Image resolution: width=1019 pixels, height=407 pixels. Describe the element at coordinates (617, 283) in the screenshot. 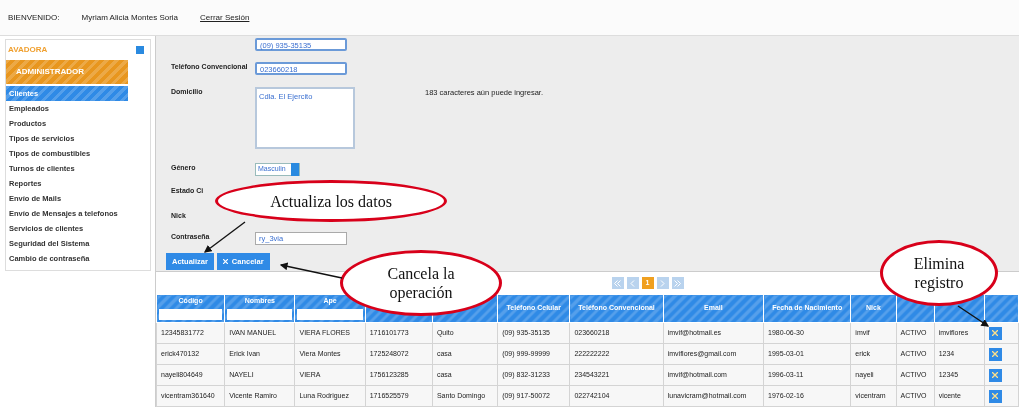

I see `double-chevron-left-icon` at that location.